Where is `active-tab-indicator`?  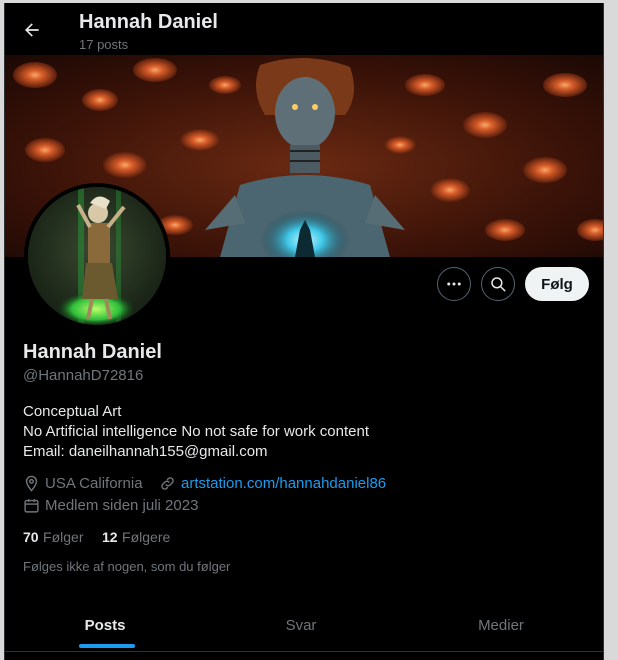
active-tab-indicator is located at coordinates (107, 646).